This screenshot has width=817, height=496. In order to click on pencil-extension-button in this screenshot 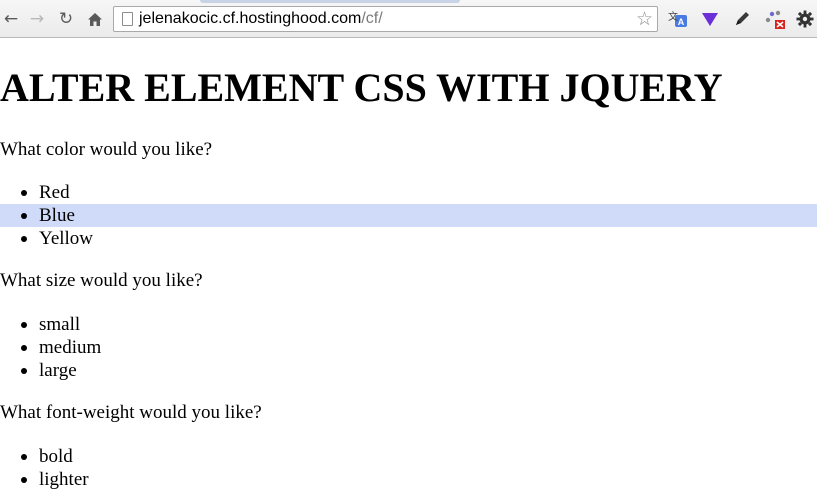, I will do `click(742, 19)`.